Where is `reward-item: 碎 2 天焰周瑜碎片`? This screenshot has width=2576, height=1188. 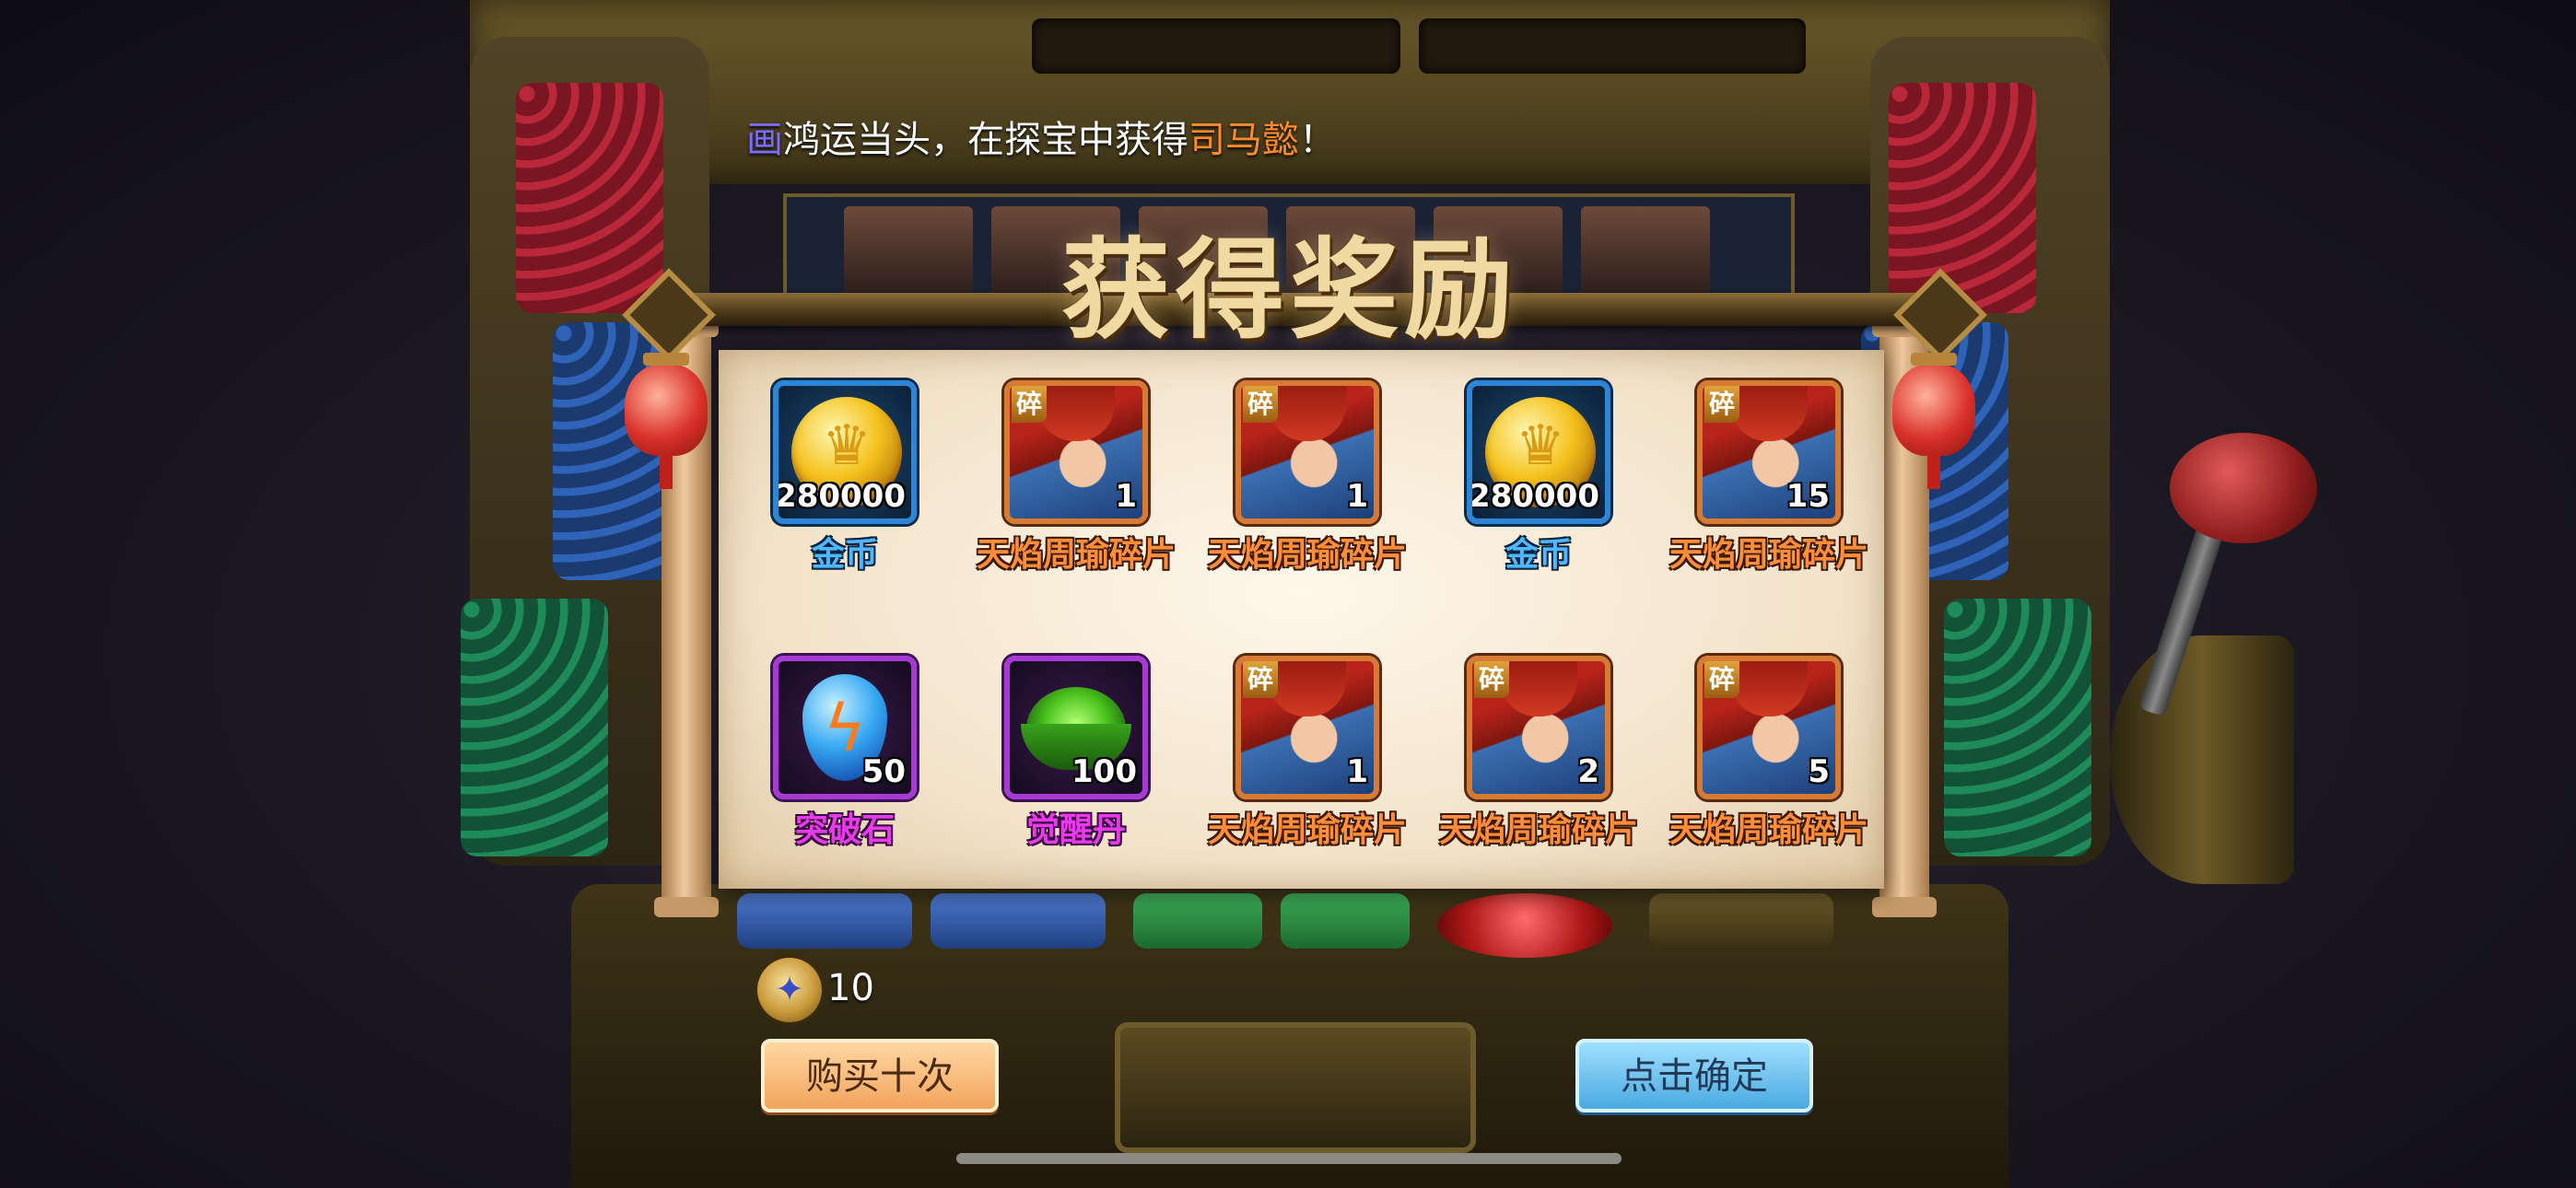
reward-item: 碎 2 天焰周瑜碎片 is located at coordinates (1538, 766).